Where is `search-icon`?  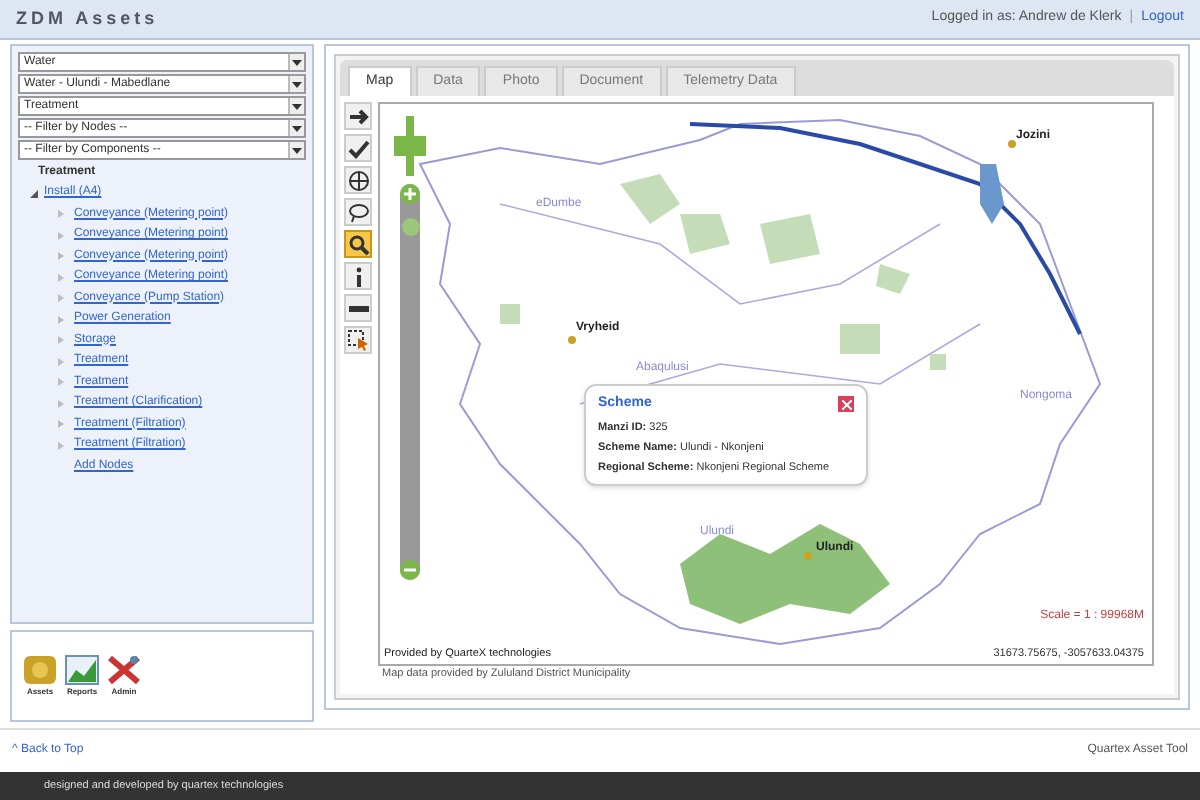 search-icon is located at coordinates (358, 244).